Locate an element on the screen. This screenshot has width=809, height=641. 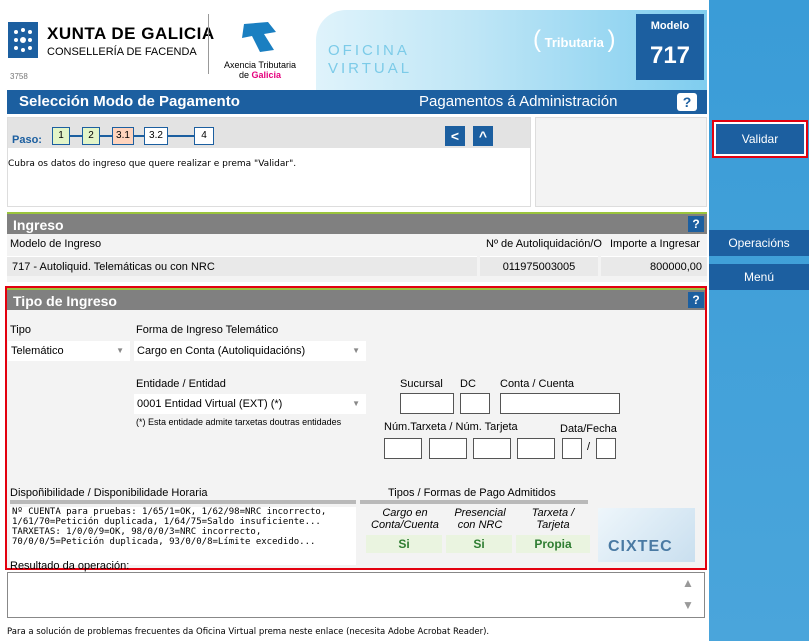
scroll-up-icon: ▲ is located at coordinates (688, 583).